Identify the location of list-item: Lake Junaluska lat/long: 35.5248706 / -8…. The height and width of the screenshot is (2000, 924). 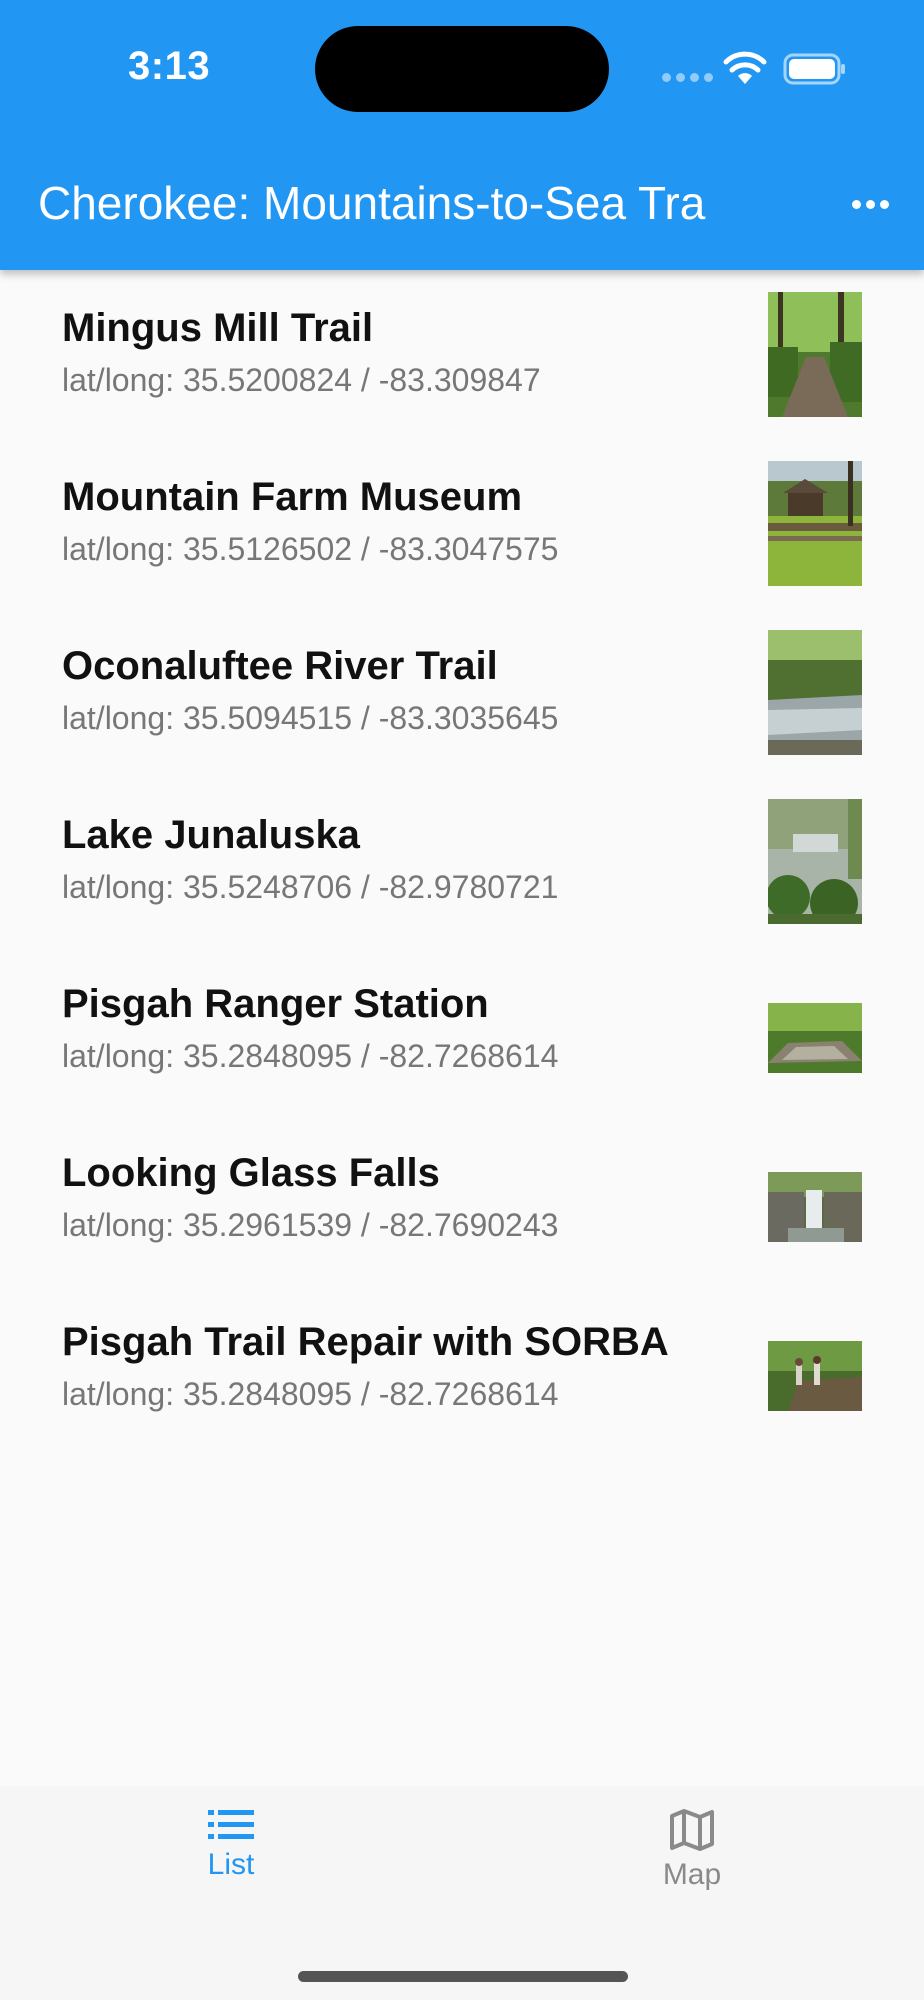
(462, 861).